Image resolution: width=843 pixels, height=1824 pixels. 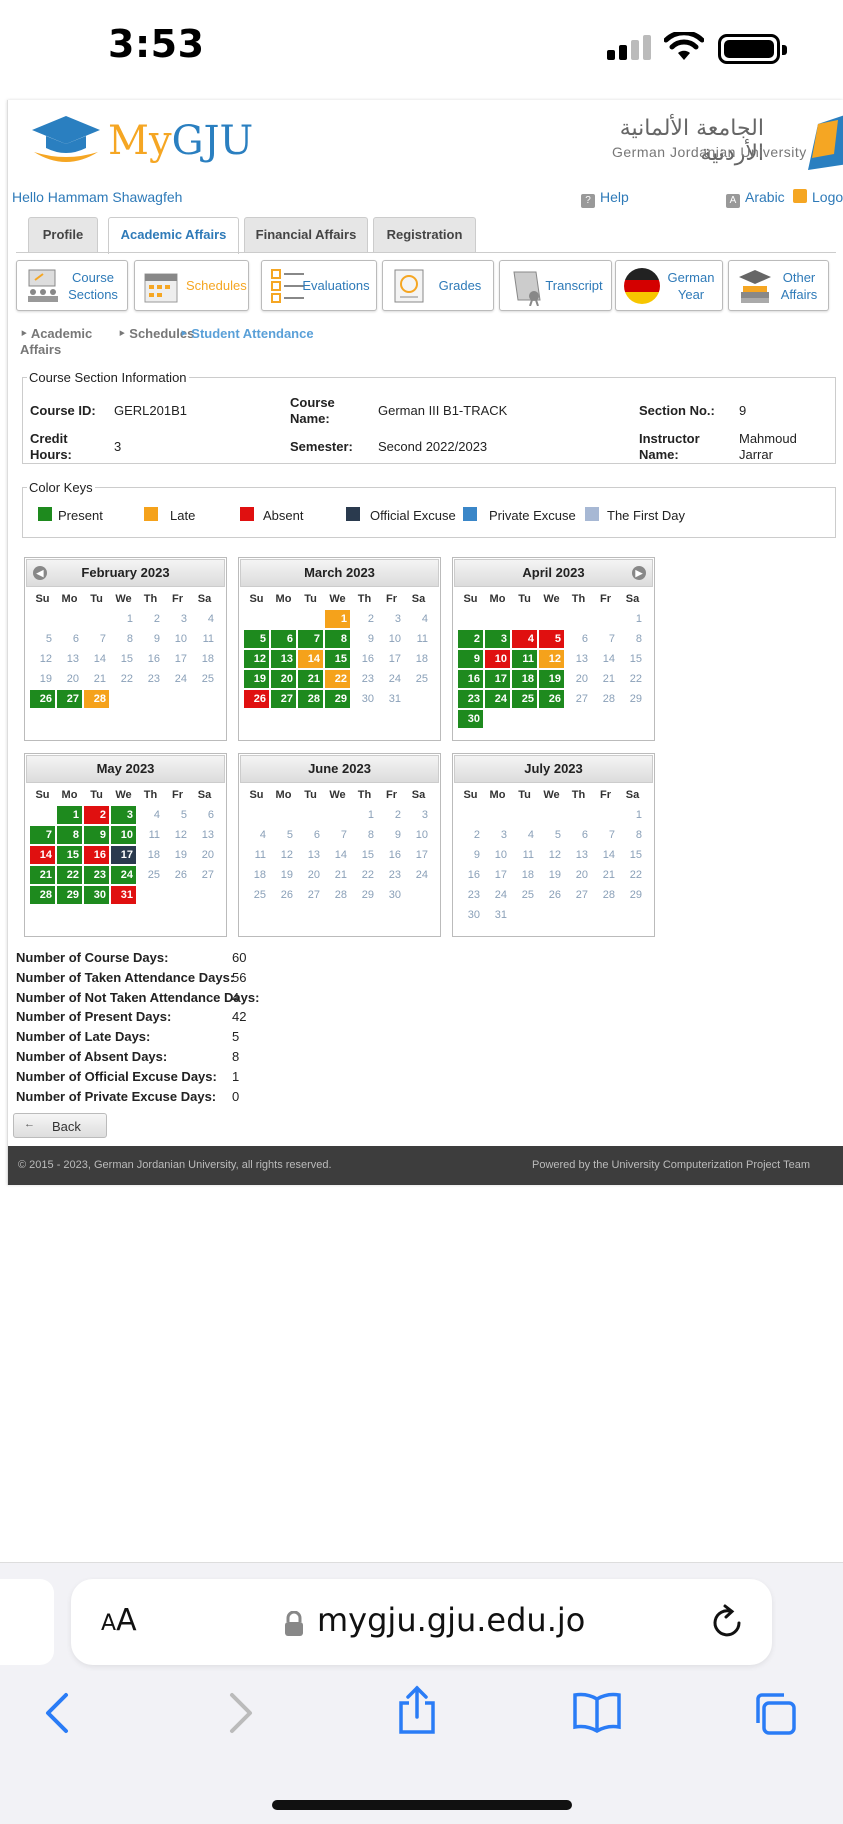 What do you see at coordinates (370, 619) in the screenshot?
I see `calendar-day: 2` at bounding box center [370, 619].